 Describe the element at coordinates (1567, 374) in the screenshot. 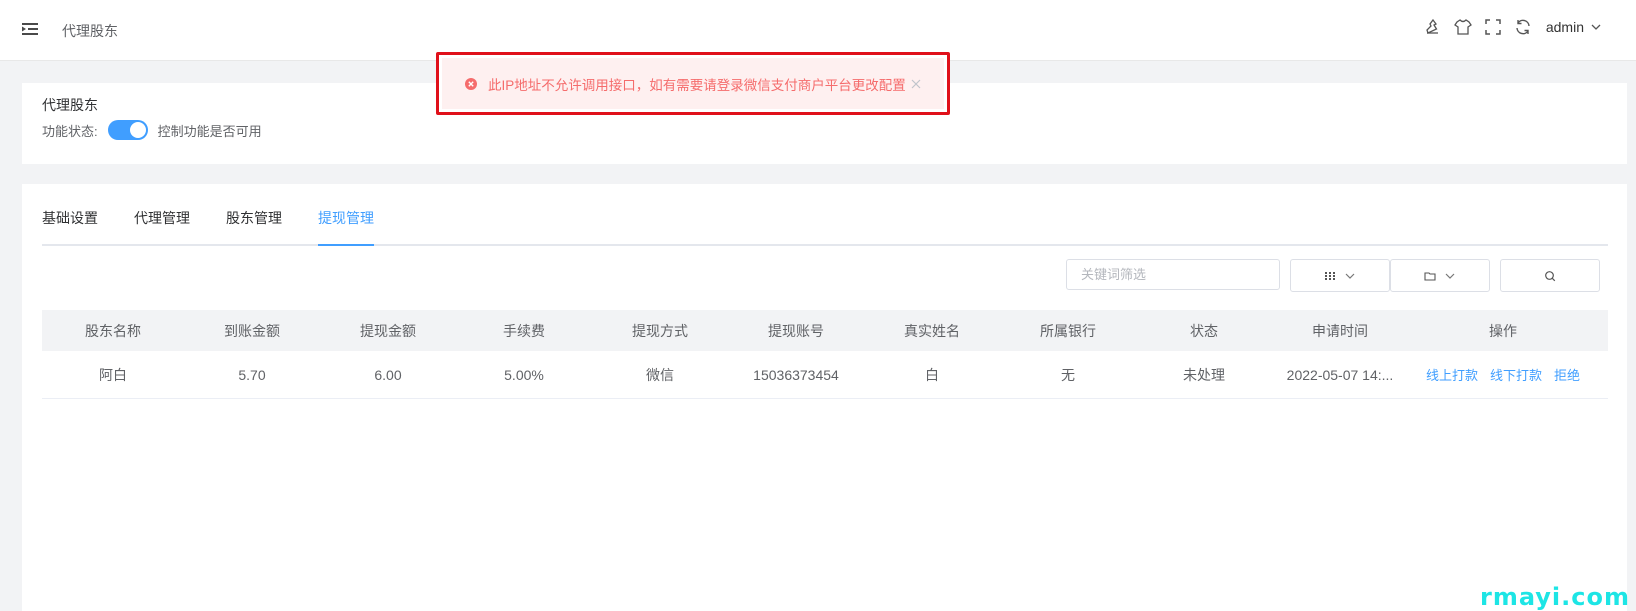

I see `reject-link: 拒绝` at that location.